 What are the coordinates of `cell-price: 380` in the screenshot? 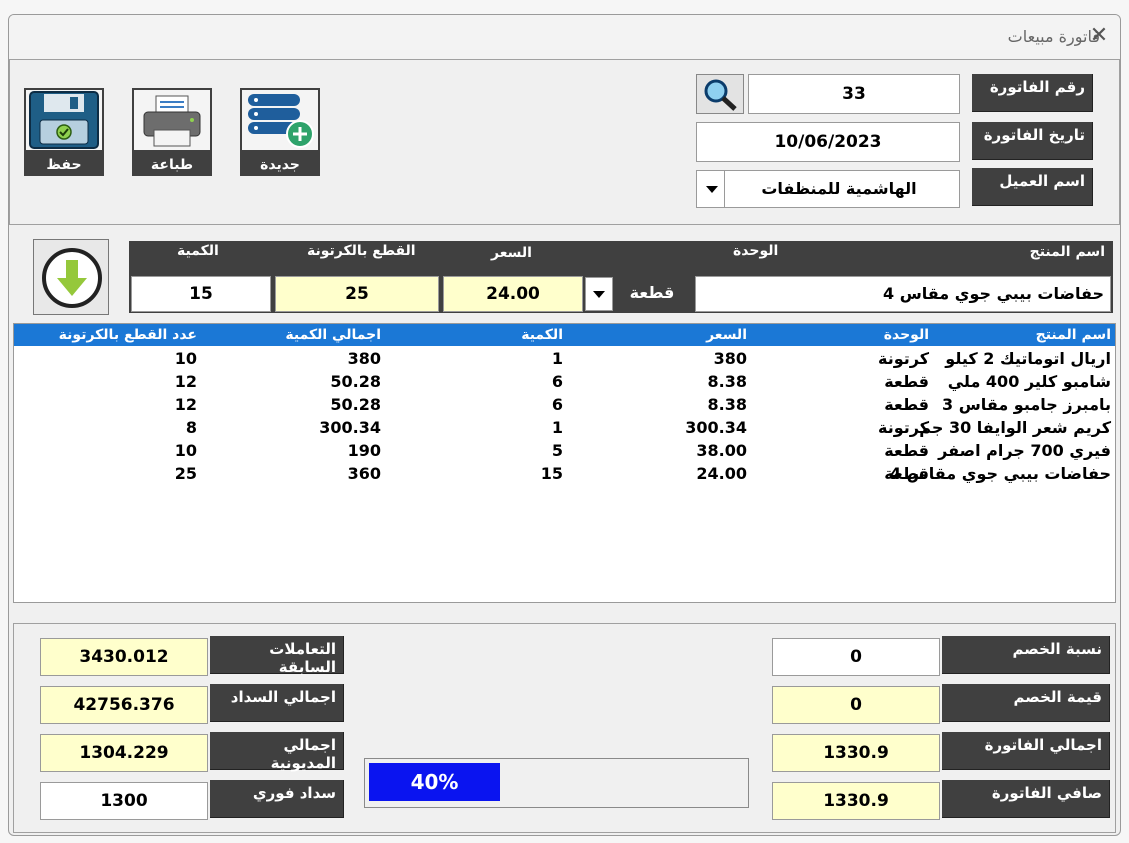 It's located at (730, 358).